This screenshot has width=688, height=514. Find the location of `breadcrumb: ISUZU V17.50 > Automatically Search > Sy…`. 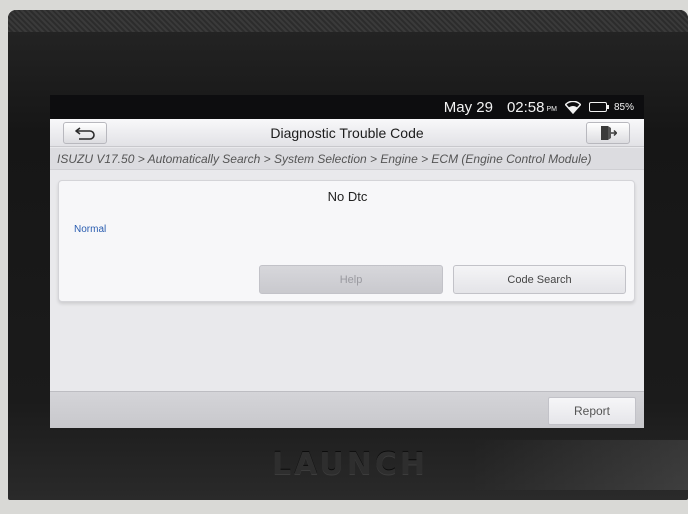

breadcrumb: ISUZU V17.50 > Automatically Search > Sy… is located at coordinates (347, 159).